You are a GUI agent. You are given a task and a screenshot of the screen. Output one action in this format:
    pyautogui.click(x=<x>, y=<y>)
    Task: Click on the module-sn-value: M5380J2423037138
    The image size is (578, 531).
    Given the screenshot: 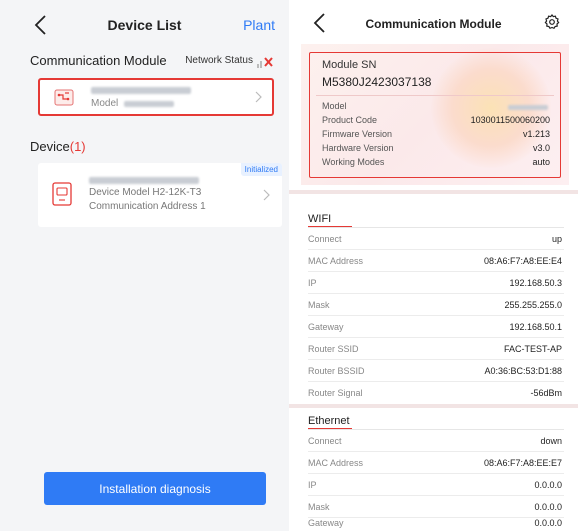 What is the action you would take?
    pyautogui.click(x=377, y=82)
    